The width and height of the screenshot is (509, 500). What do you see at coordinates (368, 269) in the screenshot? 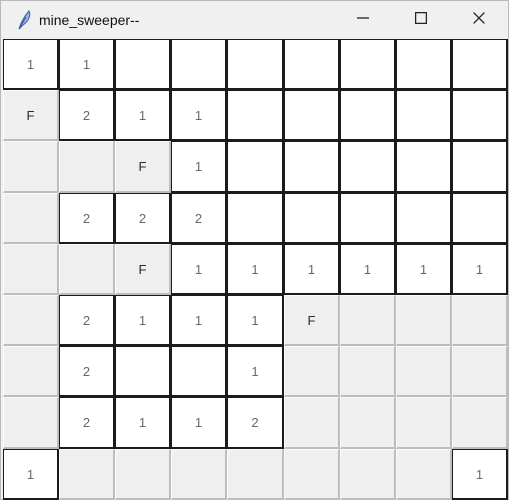
I see `mine-cell-r5-c7: 1` at bounding box center [368, 269].